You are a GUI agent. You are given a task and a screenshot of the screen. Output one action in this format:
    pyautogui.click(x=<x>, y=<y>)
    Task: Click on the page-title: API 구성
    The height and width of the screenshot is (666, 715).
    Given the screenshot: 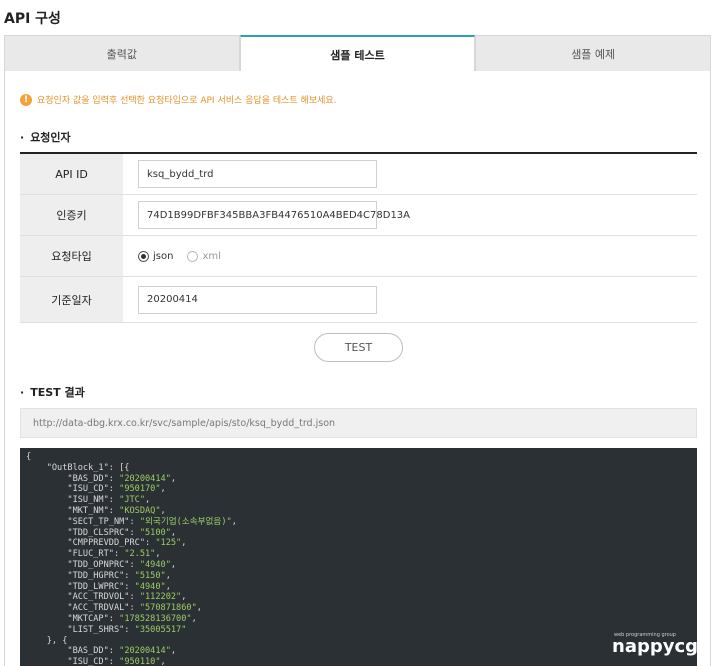 What is the action you would take?
    pyautogui.click(x=32, y=19)
    